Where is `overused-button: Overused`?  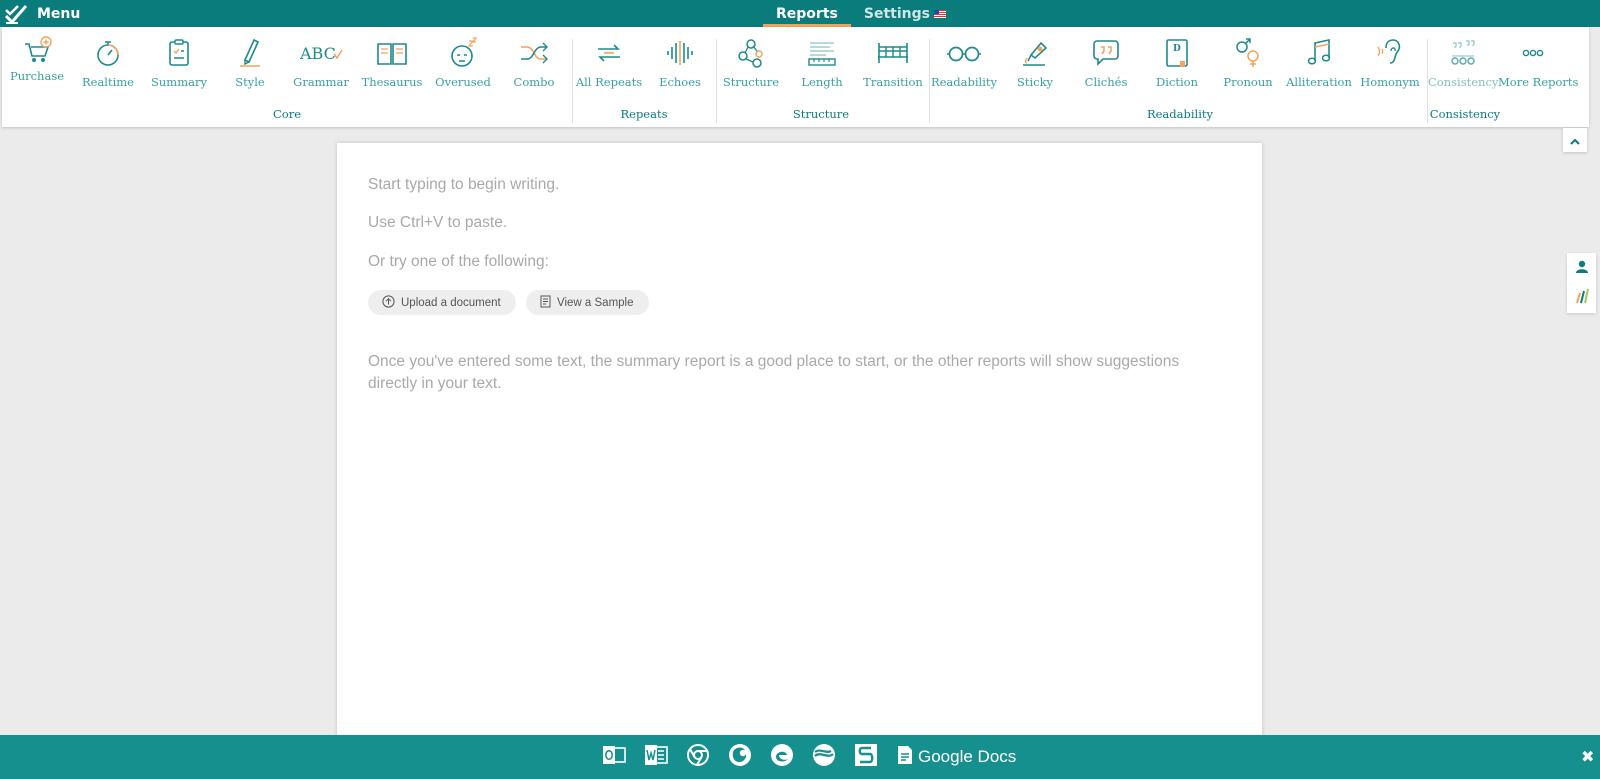
overused-button: Overused is located at coordinates (463, 63).